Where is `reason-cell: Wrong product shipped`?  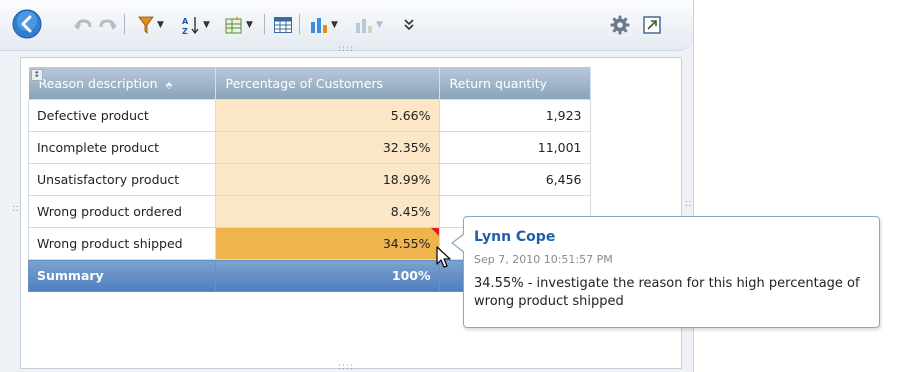 reason-cell: Wrong product shipped is located at coordinates (122, 243).